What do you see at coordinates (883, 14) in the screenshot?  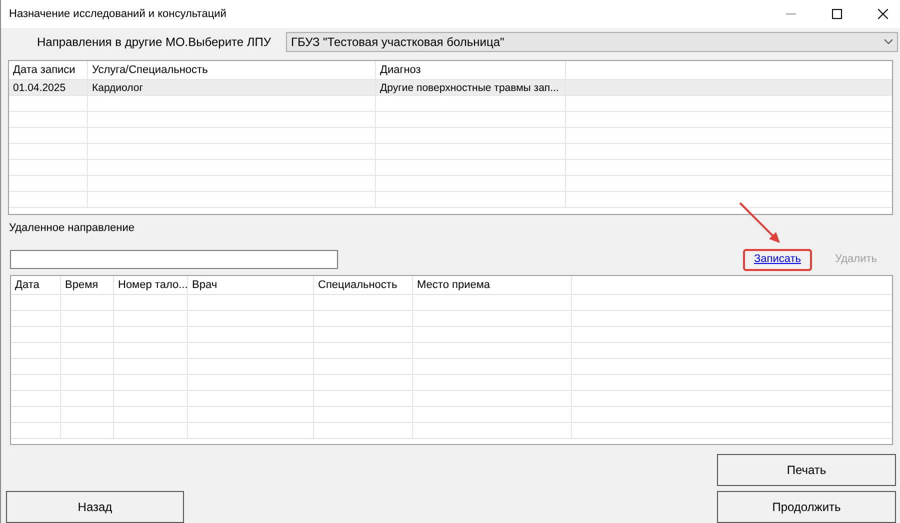 I see `close-icon` at bounding box center [883, 14].